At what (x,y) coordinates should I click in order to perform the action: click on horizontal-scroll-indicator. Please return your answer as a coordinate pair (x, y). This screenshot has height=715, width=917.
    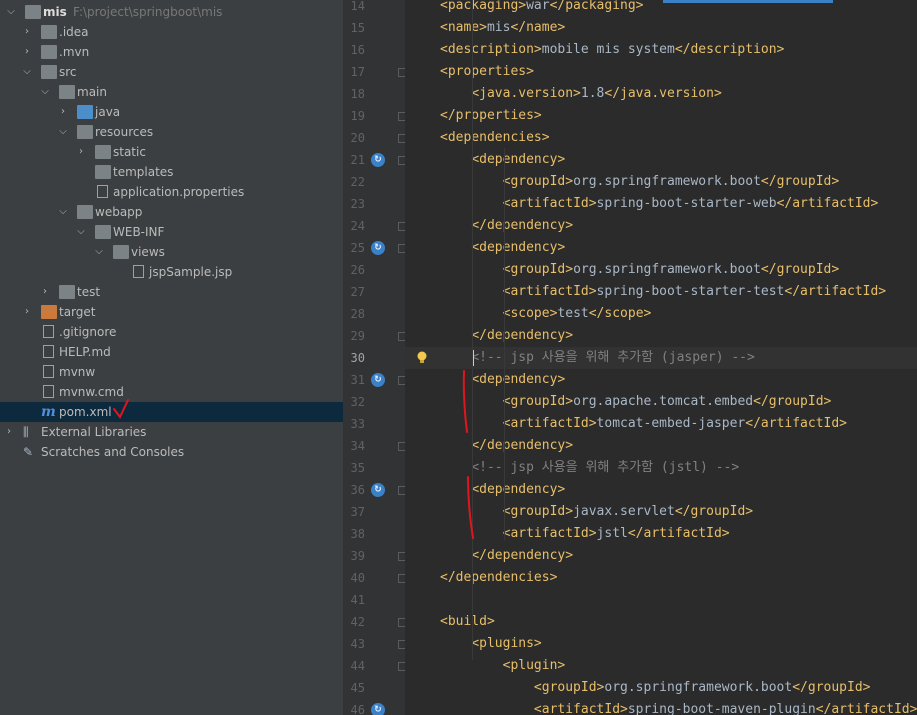
    Looking at the image, I should click on (748, 1).